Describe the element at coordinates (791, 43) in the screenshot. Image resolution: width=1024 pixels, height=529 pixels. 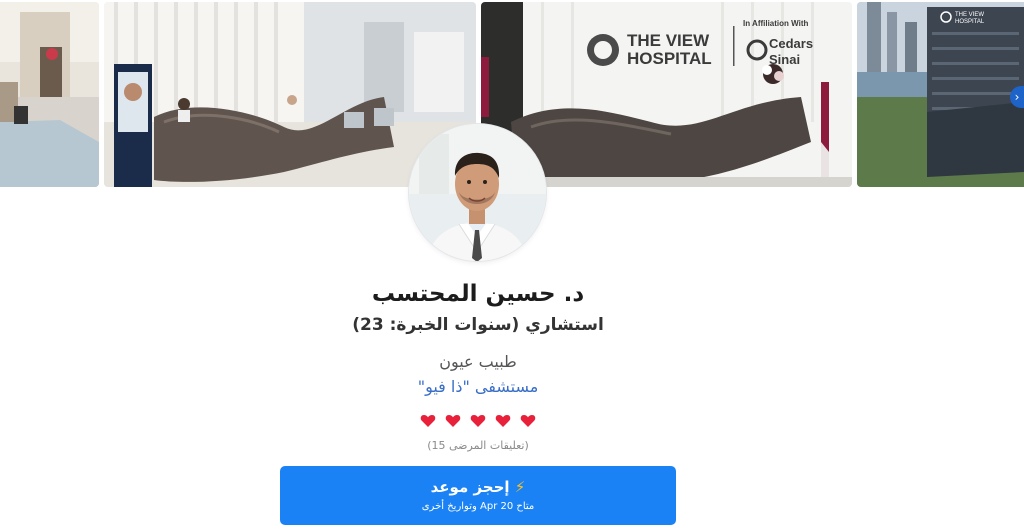
I see `svg-text: Cedars` at that location.